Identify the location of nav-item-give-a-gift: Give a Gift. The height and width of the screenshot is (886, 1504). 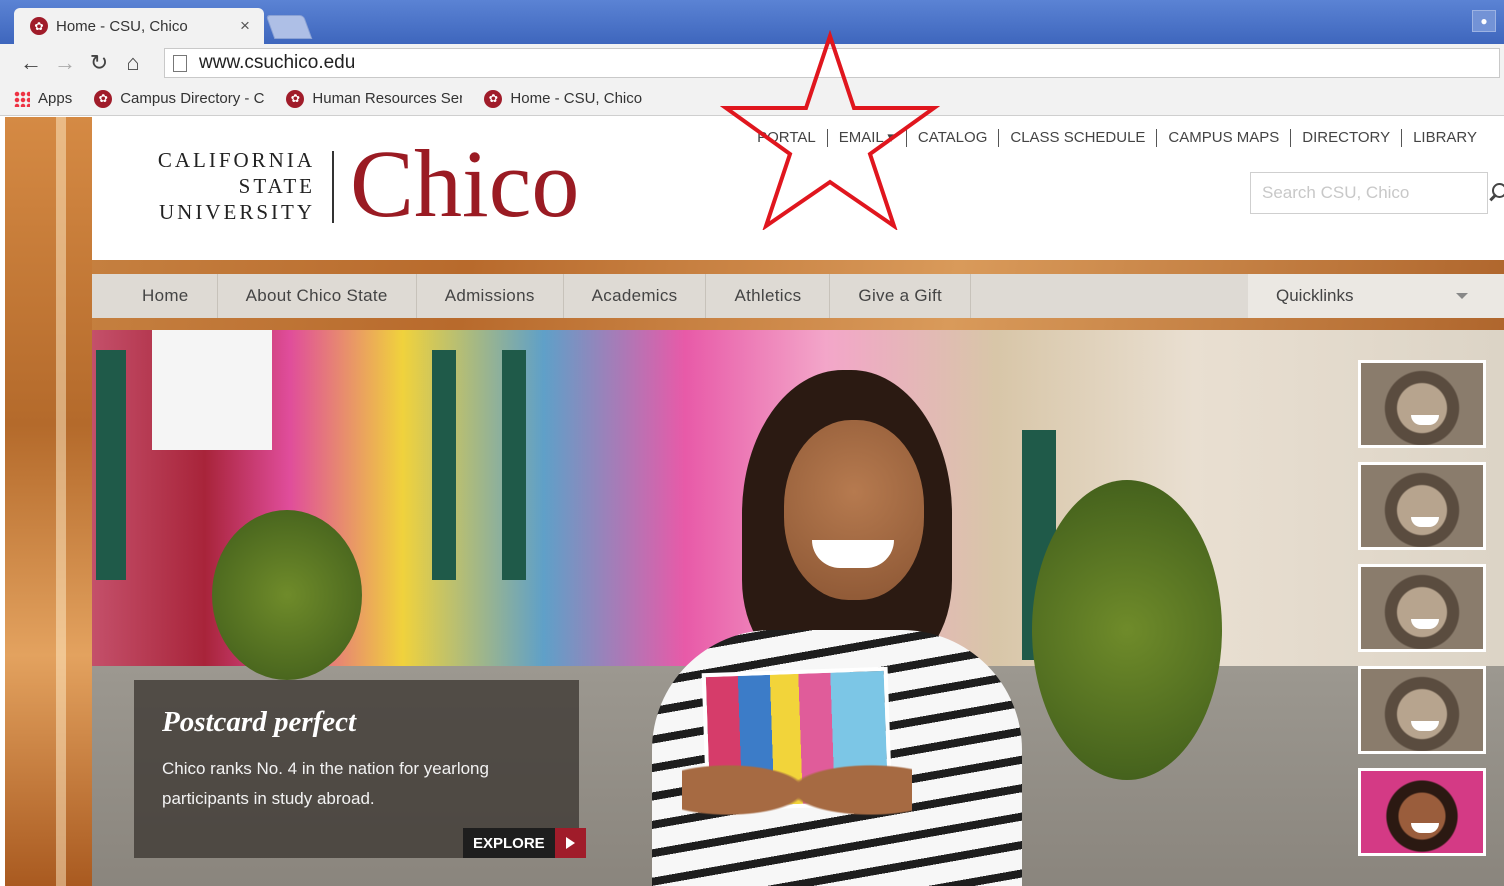
(901, 296).